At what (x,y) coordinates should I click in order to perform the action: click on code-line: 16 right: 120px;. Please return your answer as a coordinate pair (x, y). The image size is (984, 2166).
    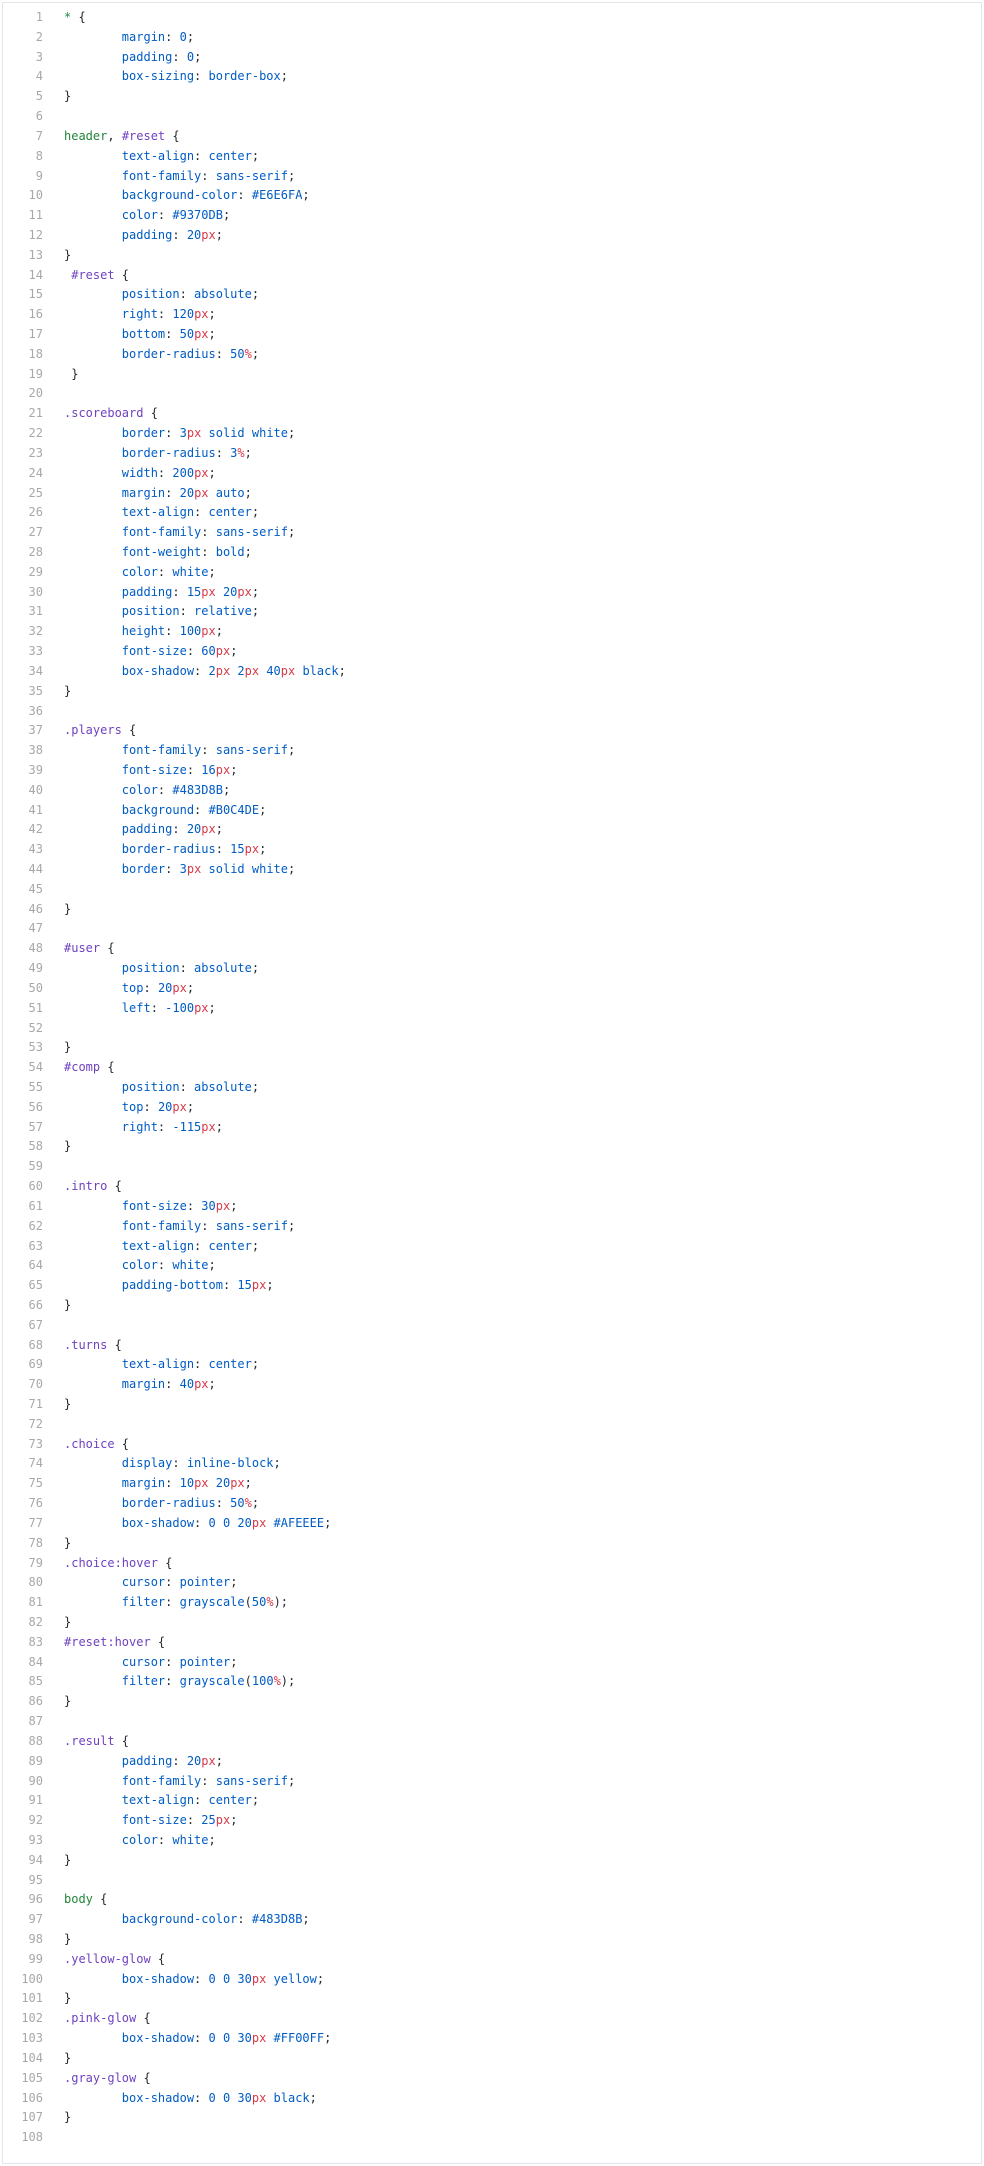
    Looking at the image, I should click on (492, 314).